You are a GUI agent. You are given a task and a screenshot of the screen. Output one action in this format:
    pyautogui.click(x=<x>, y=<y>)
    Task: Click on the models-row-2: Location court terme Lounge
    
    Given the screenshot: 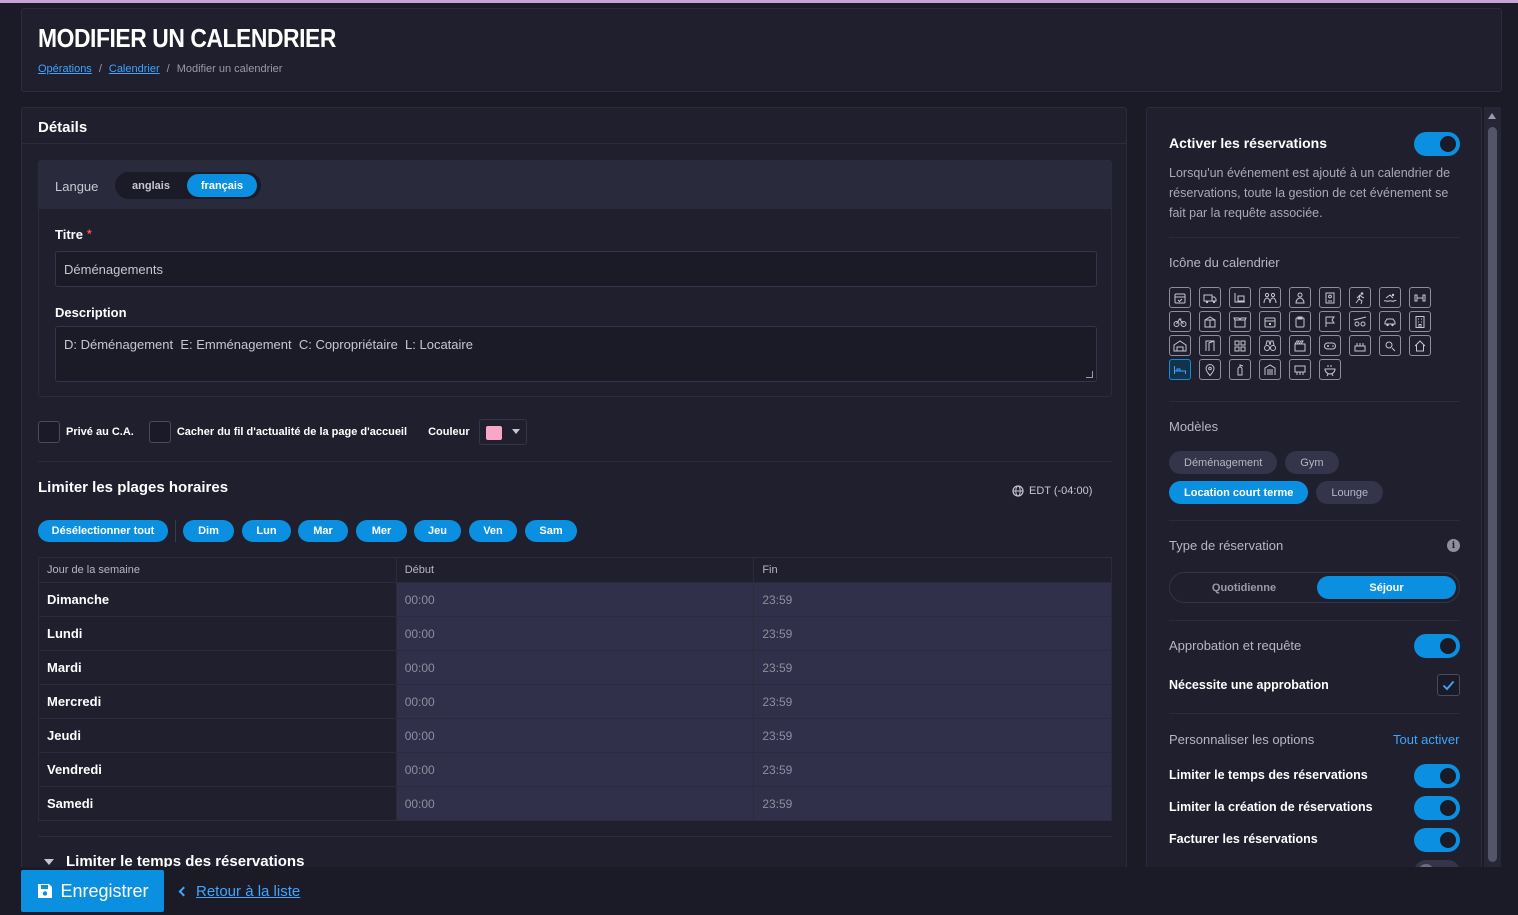 What is the action you would take?
    pyautogui.click(x=1276, y=492)
    